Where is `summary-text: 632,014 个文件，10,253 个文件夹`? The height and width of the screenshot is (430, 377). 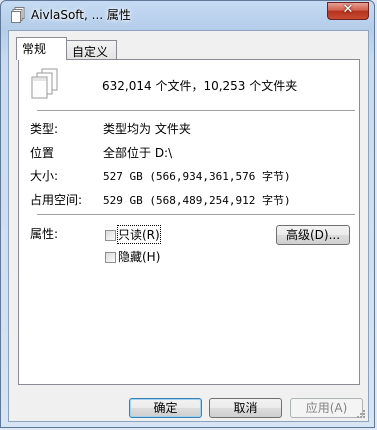
summary-text: 632,014 个文件，10,253 个文件夹 is located at coordinates (200, 86).